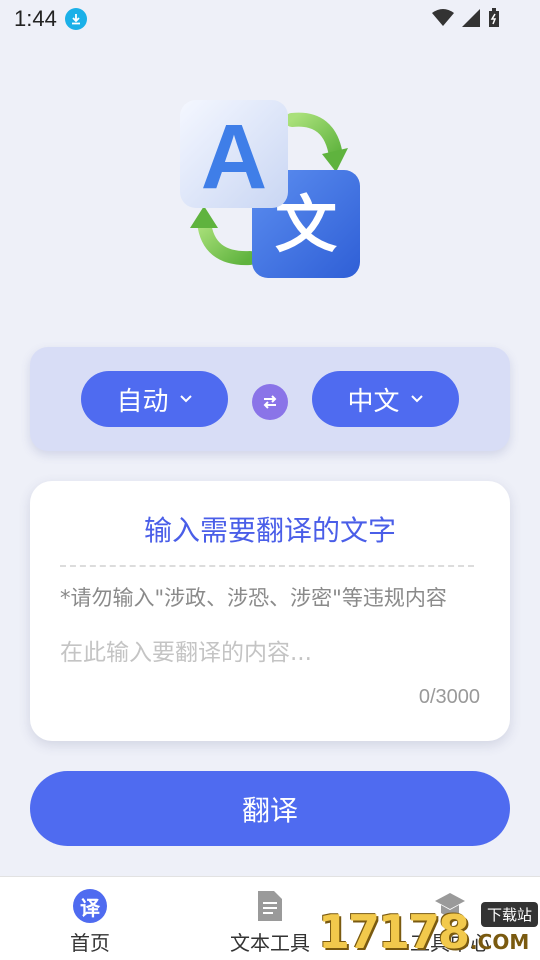 The height and width of the screenshot is (960, 540). What do you see at coordinates (394, 932) in the screenshot?
I see `watermark-number: 17178` at bounding box center [394, 932].